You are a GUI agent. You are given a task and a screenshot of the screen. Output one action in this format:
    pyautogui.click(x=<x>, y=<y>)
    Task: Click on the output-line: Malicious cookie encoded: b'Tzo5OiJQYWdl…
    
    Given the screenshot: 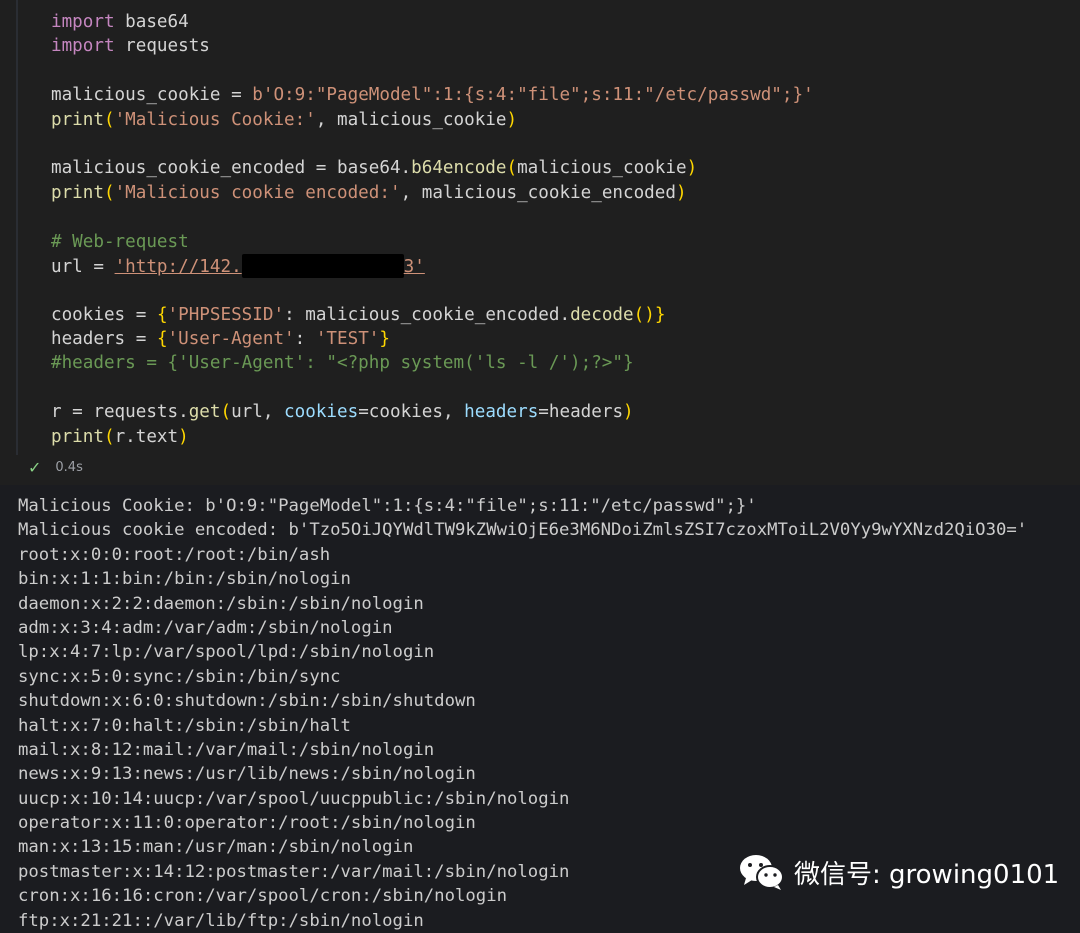 What is the action you would take?
    pyautogui.click(x=523, y=530)
    